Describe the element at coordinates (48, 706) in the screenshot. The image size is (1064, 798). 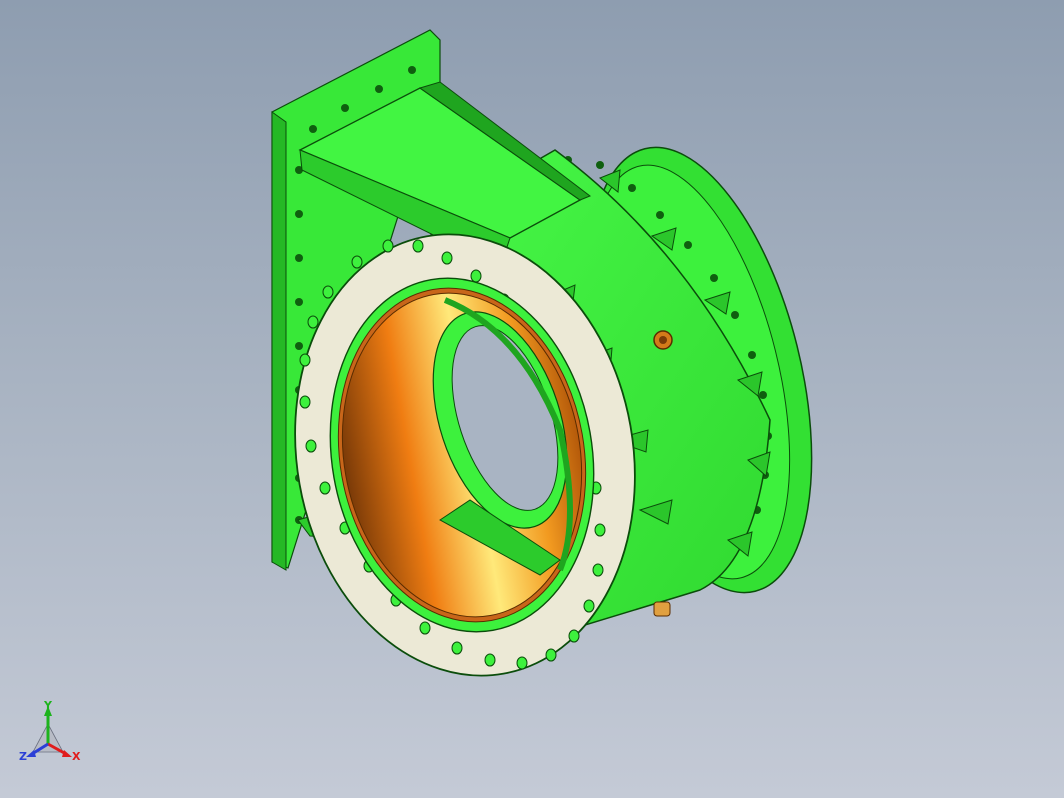
I see `axis-y-label: Y` at that location.